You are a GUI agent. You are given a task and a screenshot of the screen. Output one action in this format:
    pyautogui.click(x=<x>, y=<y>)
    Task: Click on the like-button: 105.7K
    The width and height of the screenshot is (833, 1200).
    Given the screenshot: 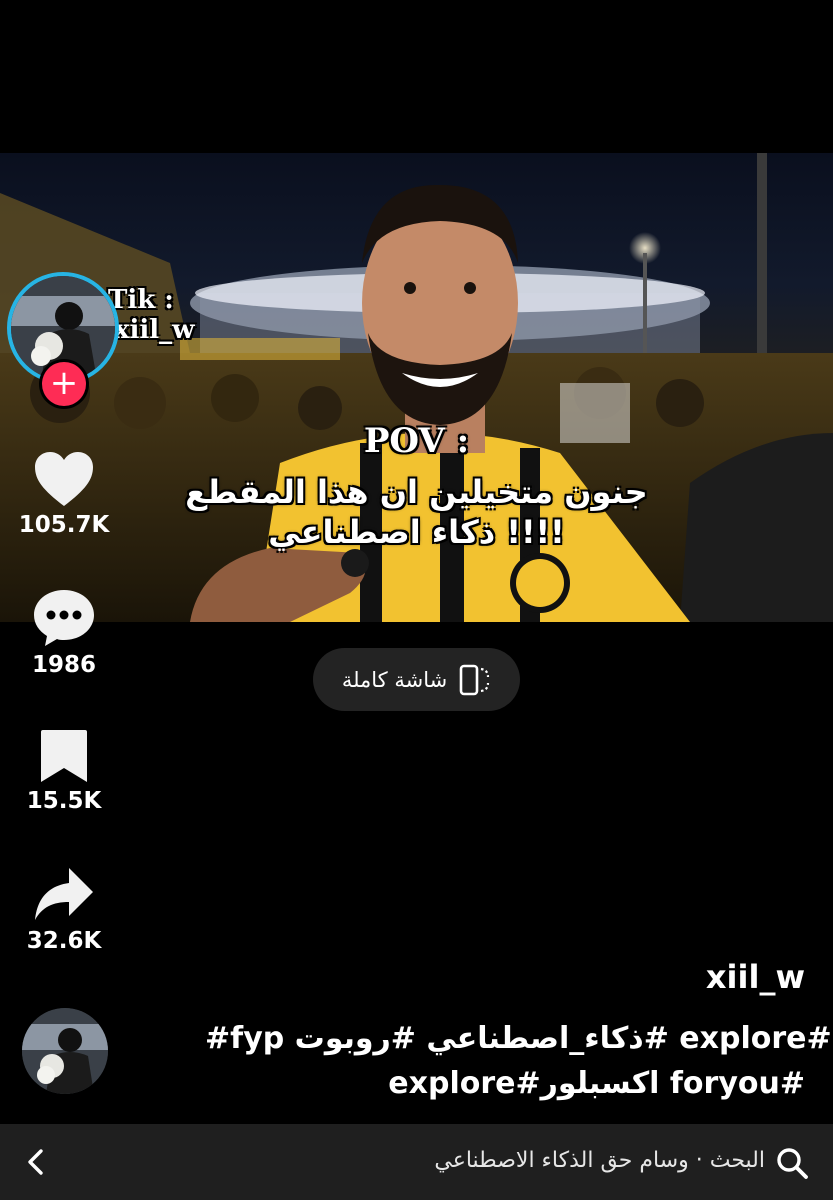 What is the action you would take?
    pyautogui.click(x=64, y=494)
    